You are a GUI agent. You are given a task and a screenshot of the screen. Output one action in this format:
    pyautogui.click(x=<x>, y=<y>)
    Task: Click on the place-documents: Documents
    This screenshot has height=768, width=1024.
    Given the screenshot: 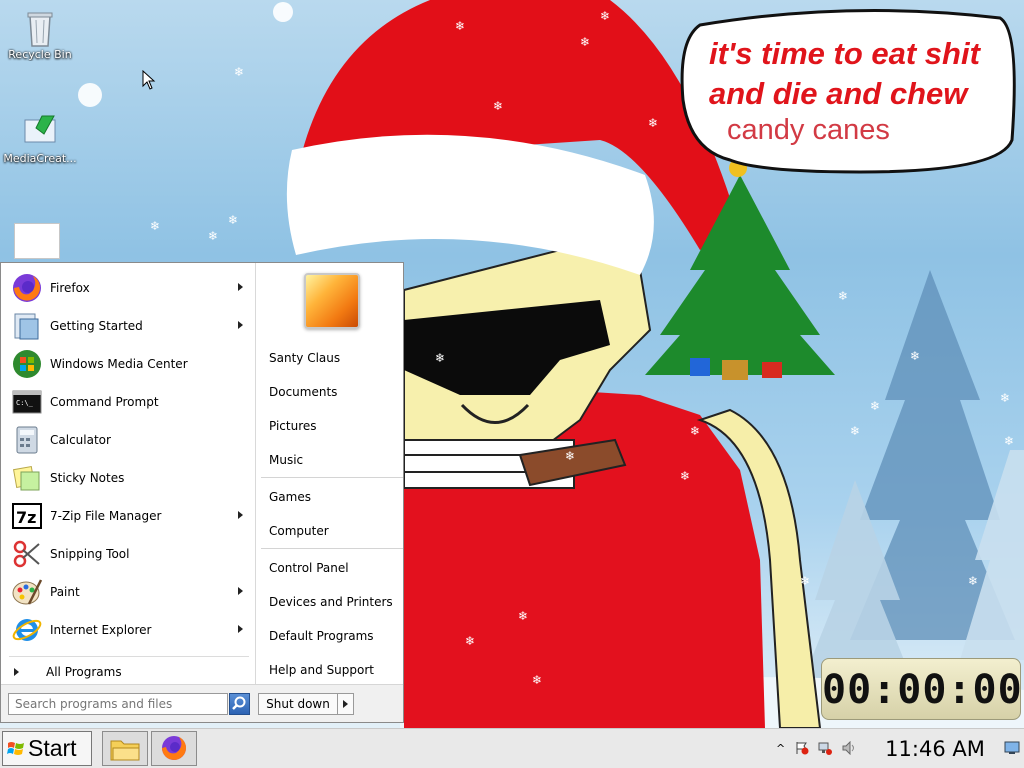 What is the action you would take?
    pyautogui.click(x=303, y=392)
    